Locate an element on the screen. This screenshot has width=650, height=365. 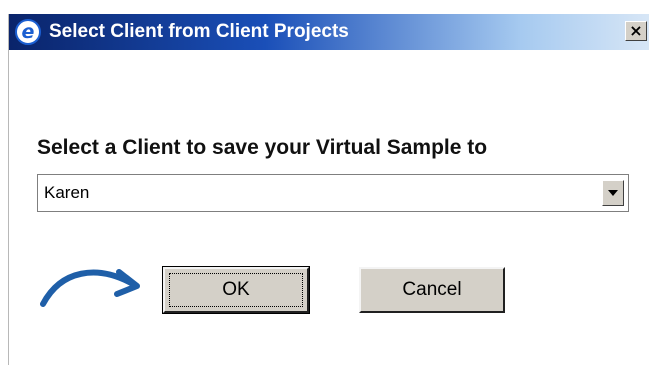
focus-ring is located at coordinates (236, 290).